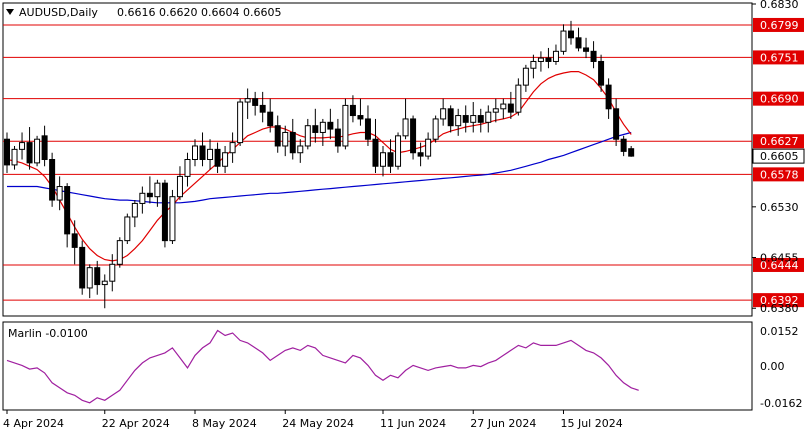 This screenshot has width=812, height=435. What do you see at coordinates (48, 333) in the screenshot?
I see `indicator-label: Marlin -0.0100` at bounding box center [48, 333].